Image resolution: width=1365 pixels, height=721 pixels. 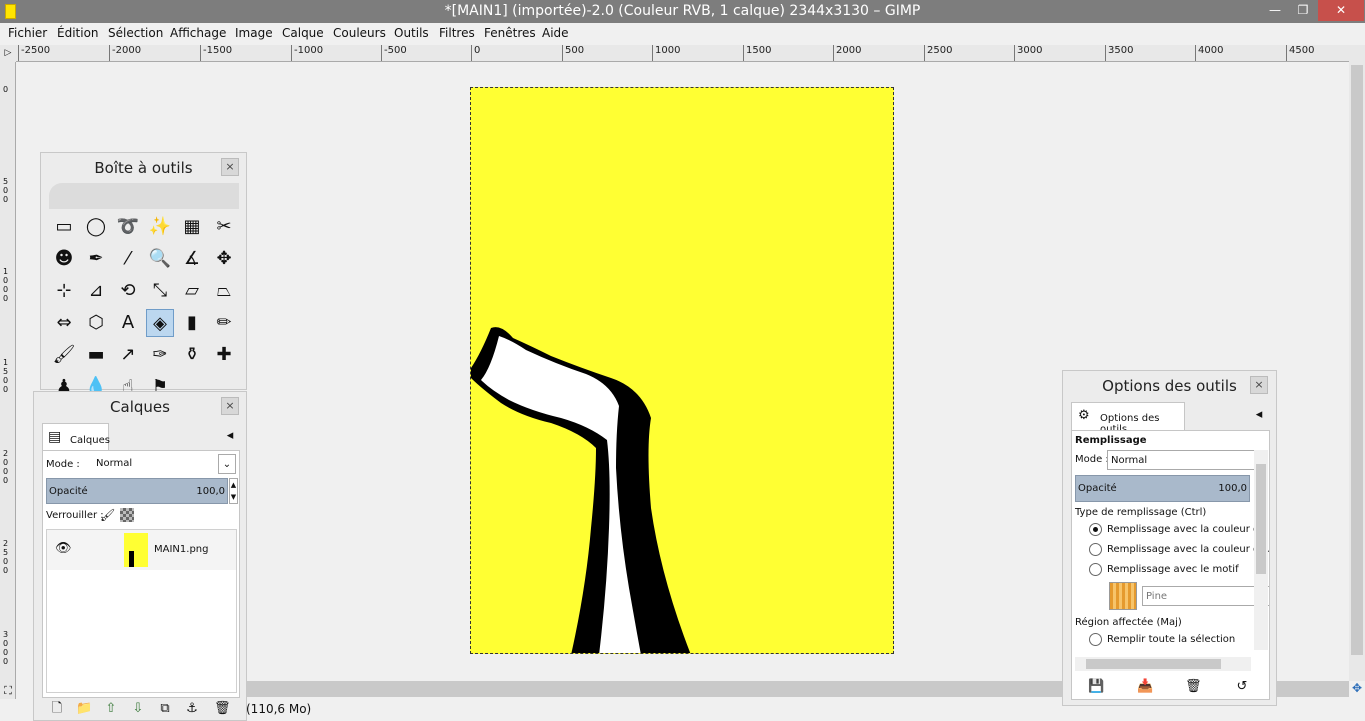 What do you see at coordinates (128, 227) in the screenshot?
I see `tool-free-select-icon: ➰` at bounding box center [128, 227].